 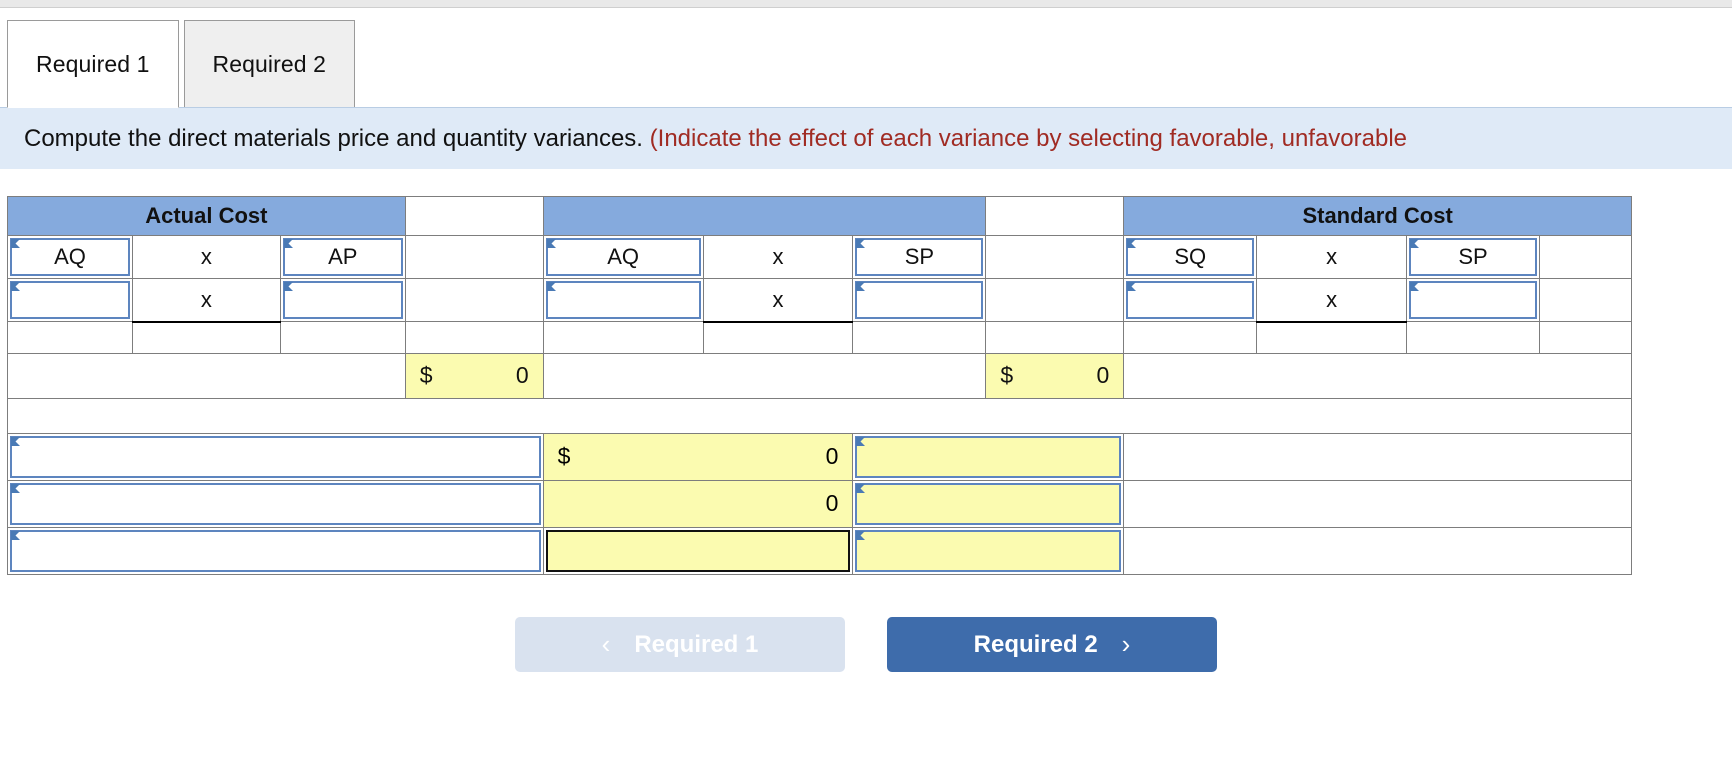 I want to click on cell-label-aq-mid: AQ, so click(x=623, y=257).